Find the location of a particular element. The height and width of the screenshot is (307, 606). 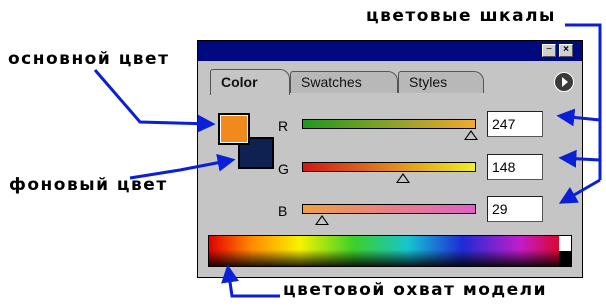

minimize-button: − is located at coordinates (549, 50).